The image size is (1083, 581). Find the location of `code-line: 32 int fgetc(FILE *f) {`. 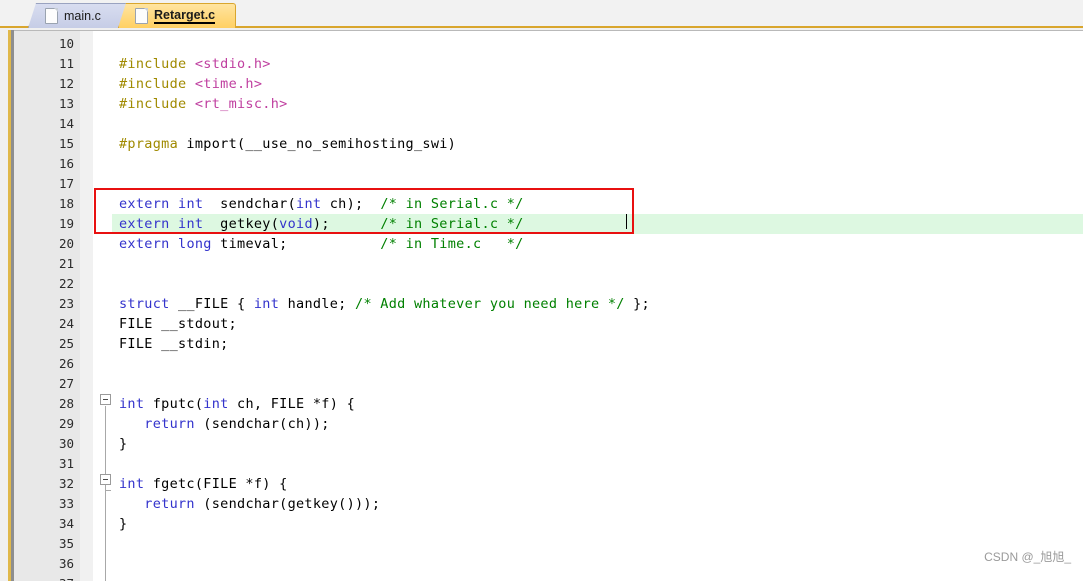

code-line: 32 int fgetc(FILE *f) { is located at coordinates (548, 484).